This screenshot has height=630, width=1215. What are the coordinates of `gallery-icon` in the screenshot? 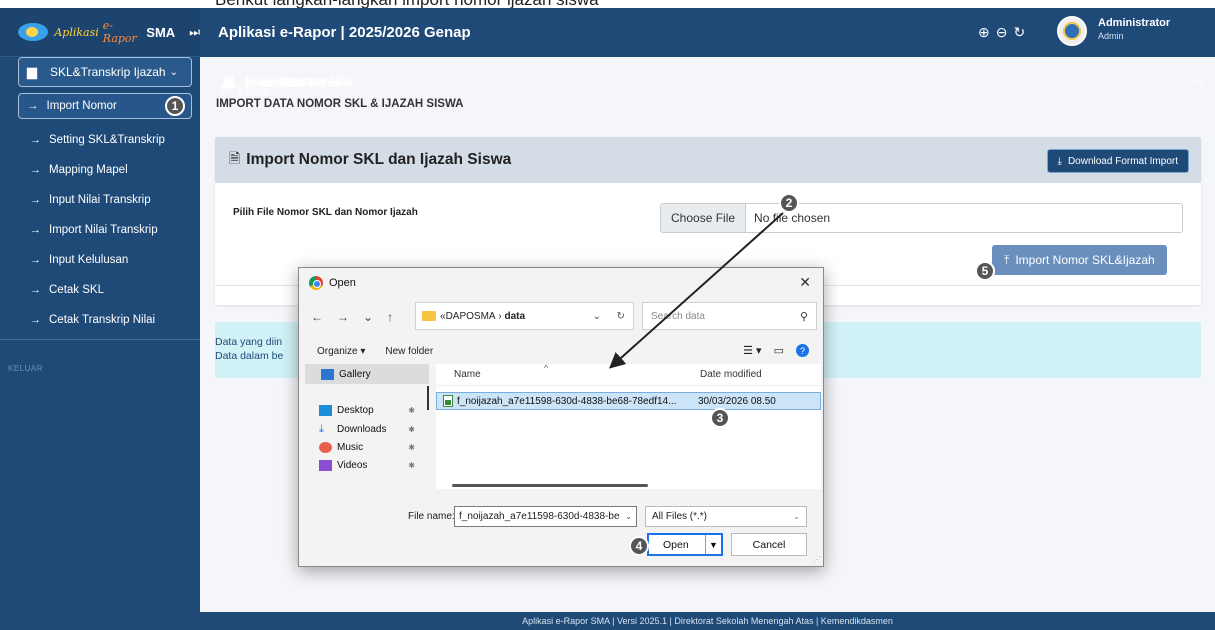 It's located at (327, 374).